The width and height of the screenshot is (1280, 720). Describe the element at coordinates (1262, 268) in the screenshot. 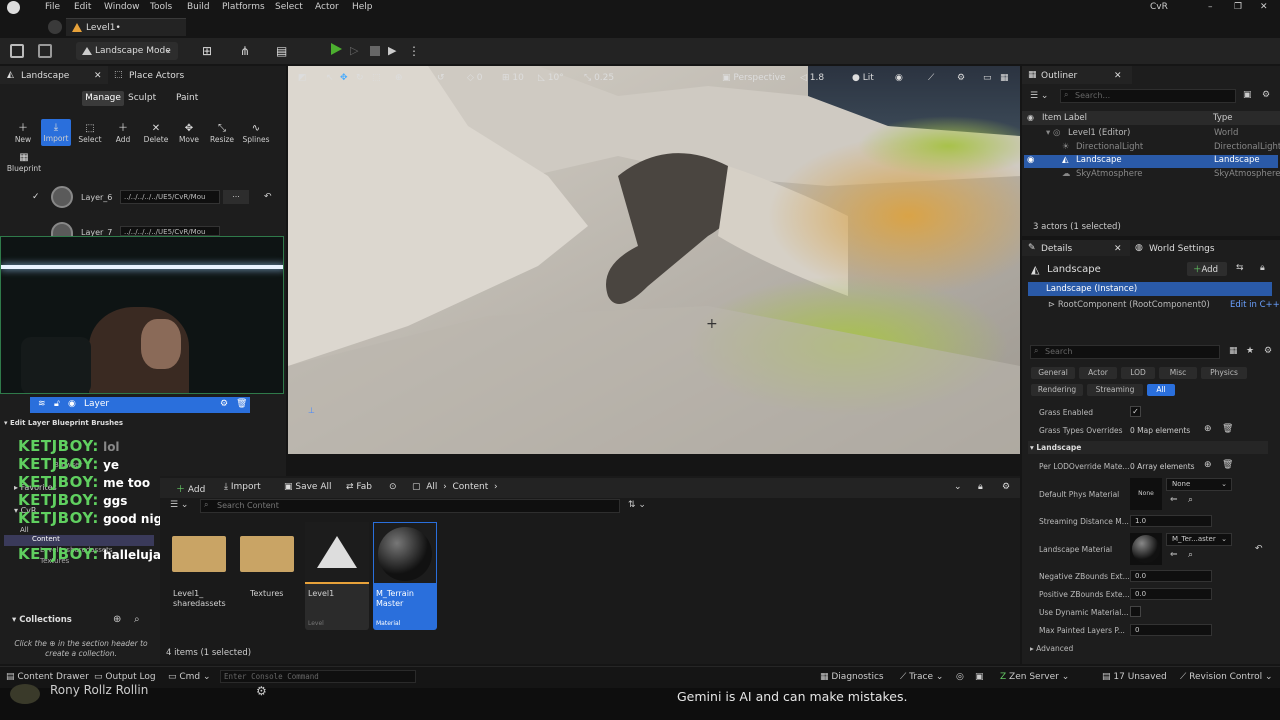

I see `lock-details-icon: 🔒︎` at that location.